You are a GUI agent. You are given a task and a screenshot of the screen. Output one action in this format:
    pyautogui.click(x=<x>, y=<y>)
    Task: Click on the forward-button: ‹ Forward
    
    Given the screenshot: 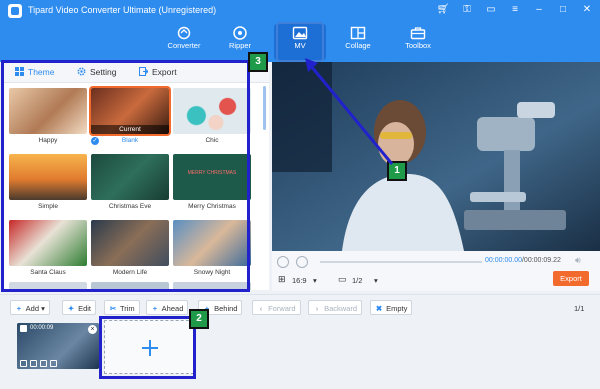 What is the action you would take?
    pyautogui.click(x=276, y=307)
    